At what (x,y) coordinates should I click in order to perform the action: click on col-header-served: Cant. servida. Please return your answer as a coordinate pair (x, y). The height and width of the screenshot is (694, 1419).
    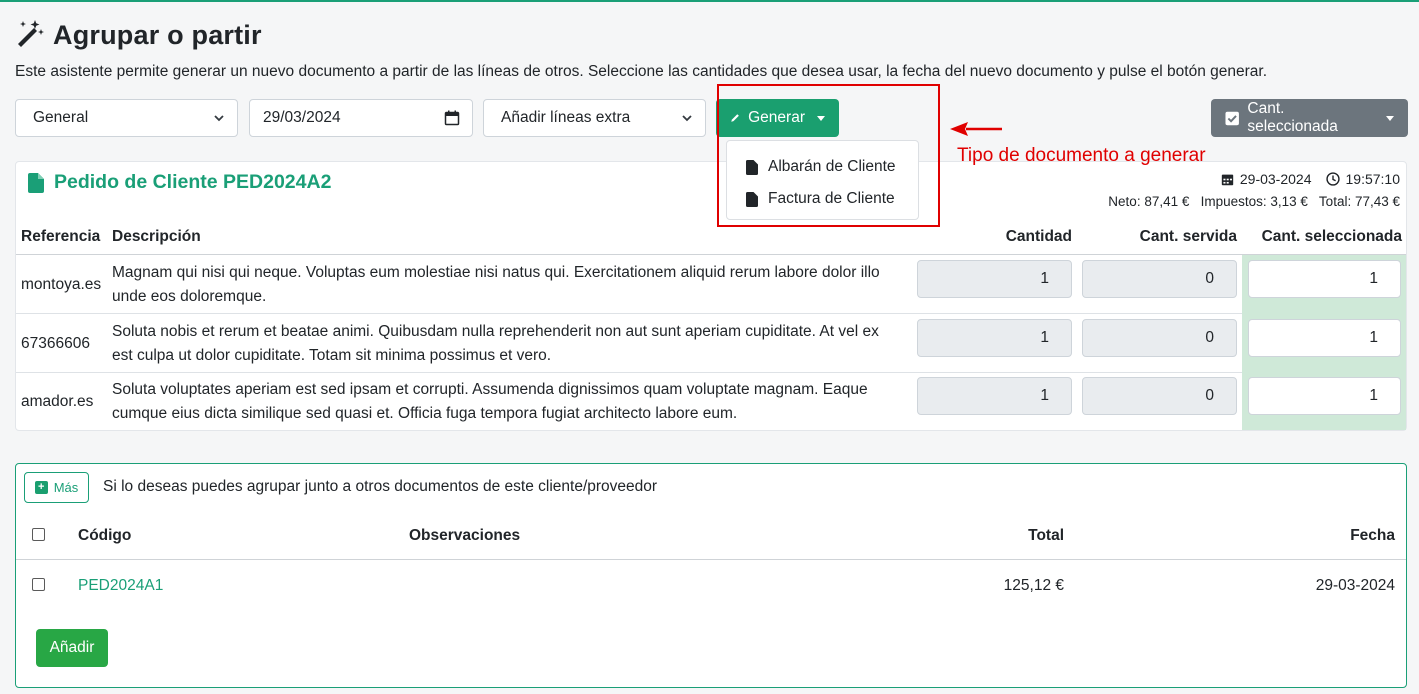
    Looking at the image, I should click on (1188, 236).